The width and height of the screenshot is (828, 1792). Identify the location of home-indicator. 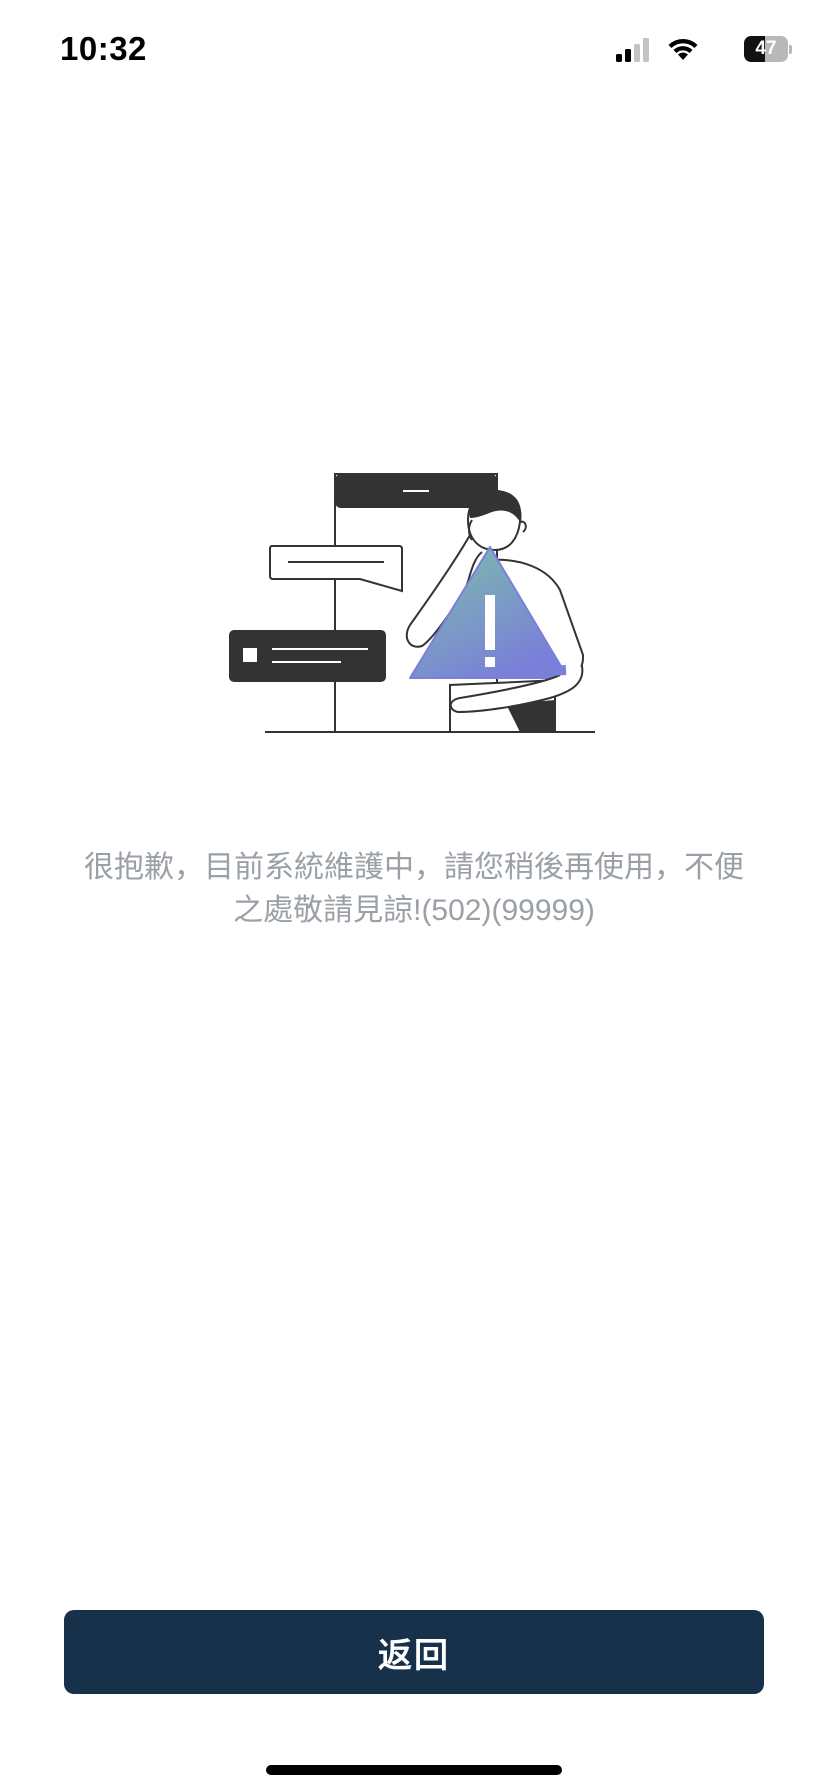
(414, 1770).